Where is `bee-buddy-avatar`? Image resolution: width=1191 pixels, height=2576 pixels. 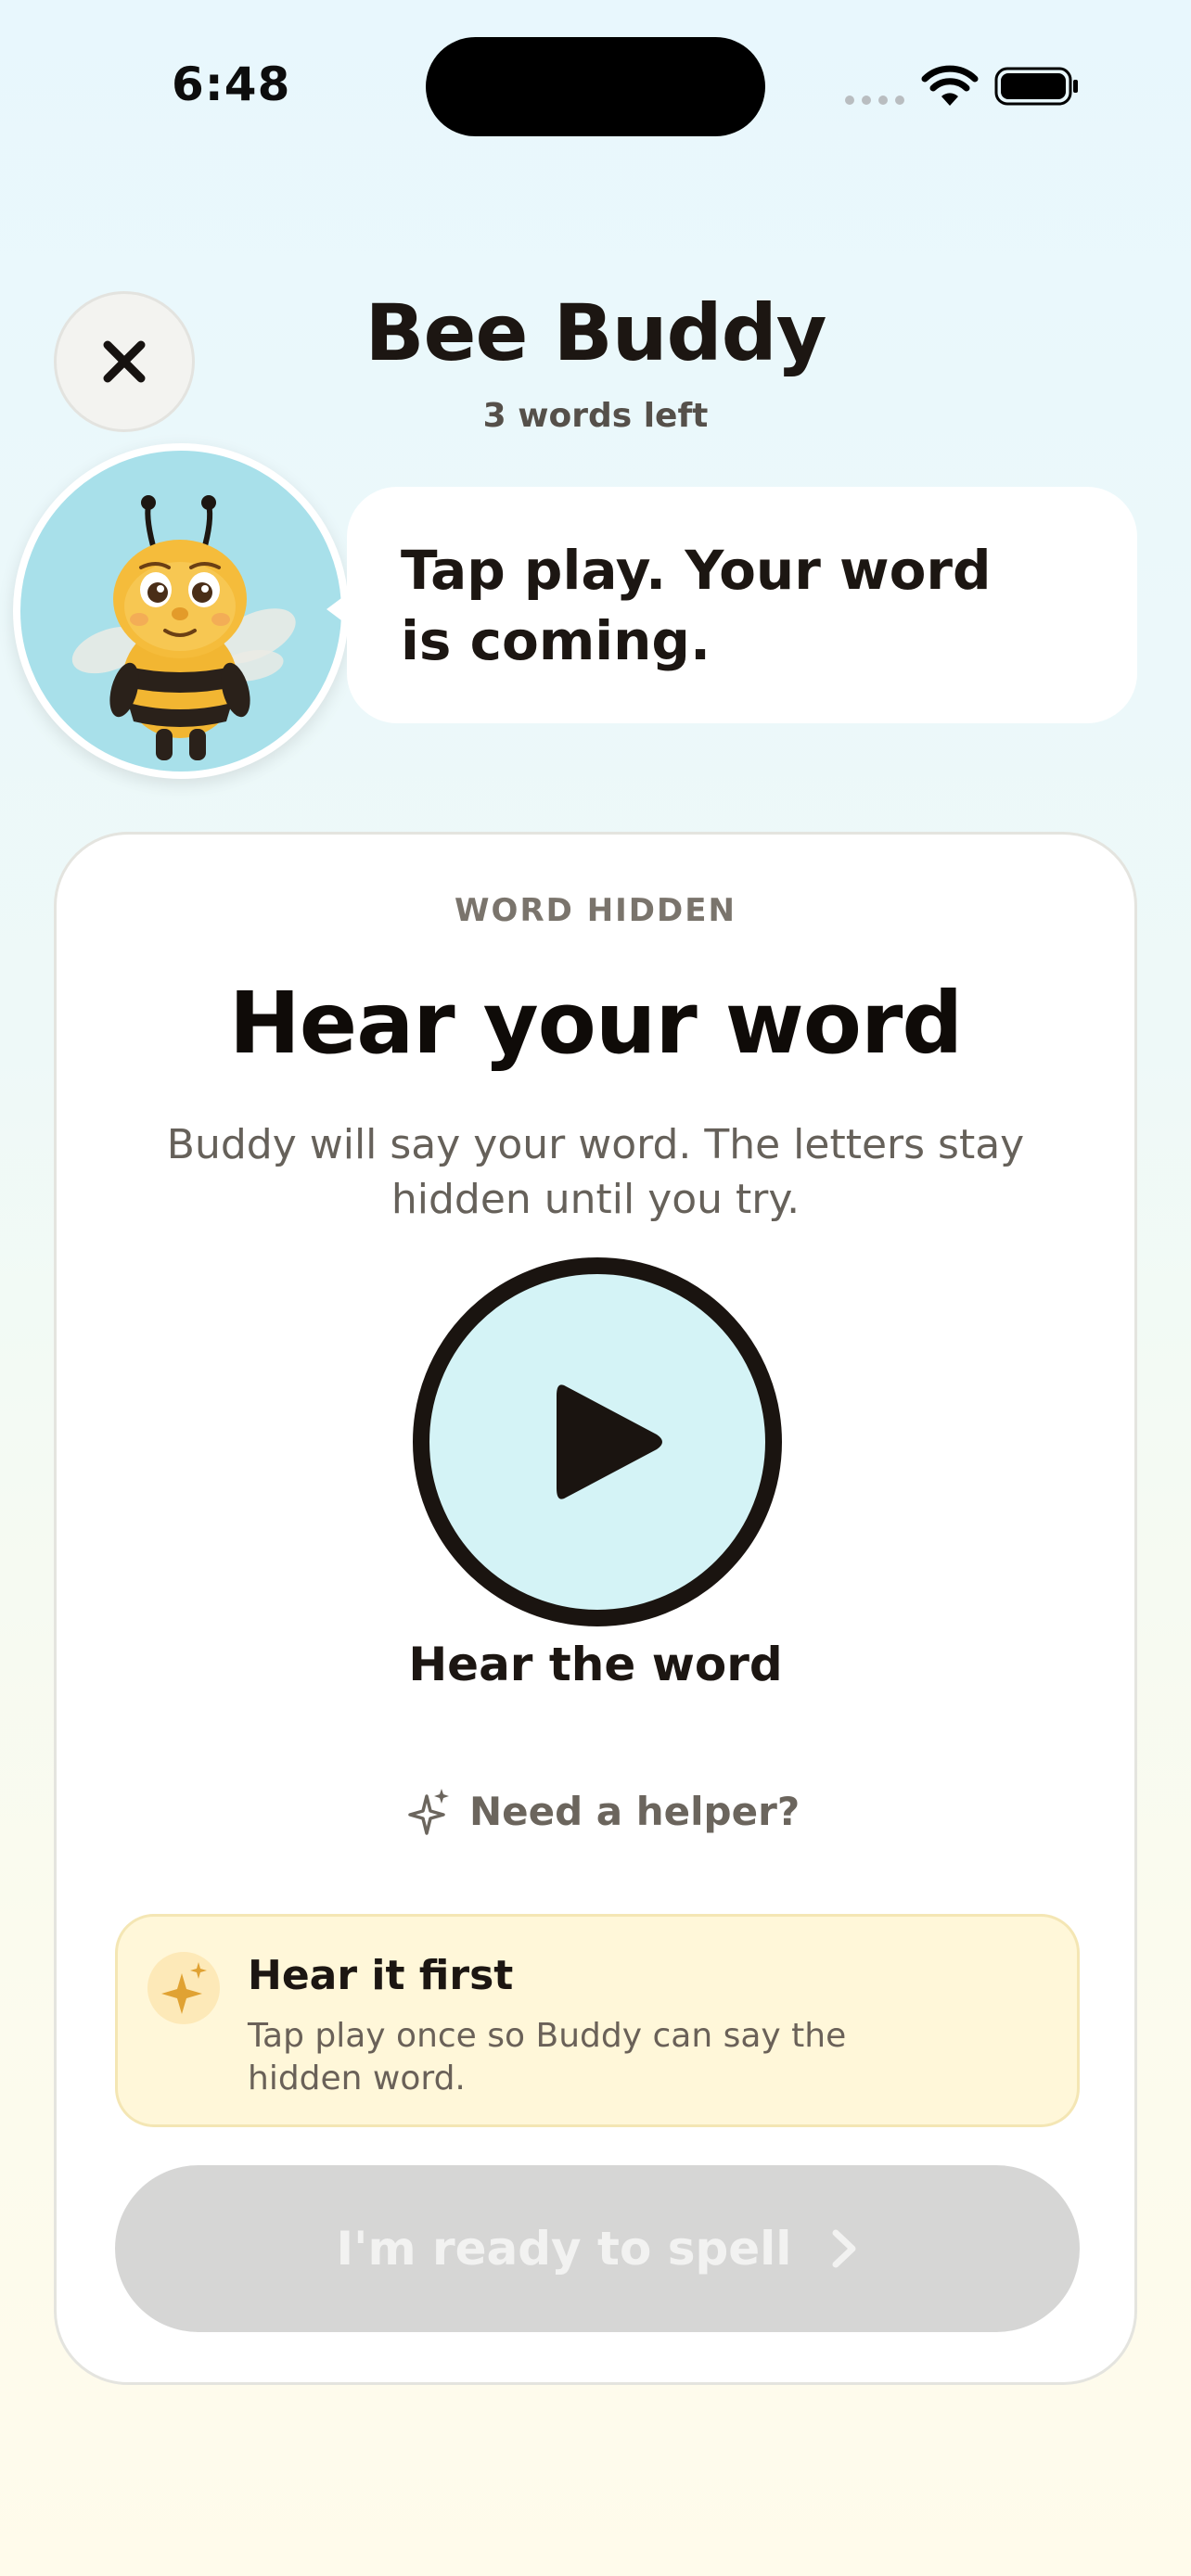
bee-buddy-avatar is located at coordinates (181, 611).